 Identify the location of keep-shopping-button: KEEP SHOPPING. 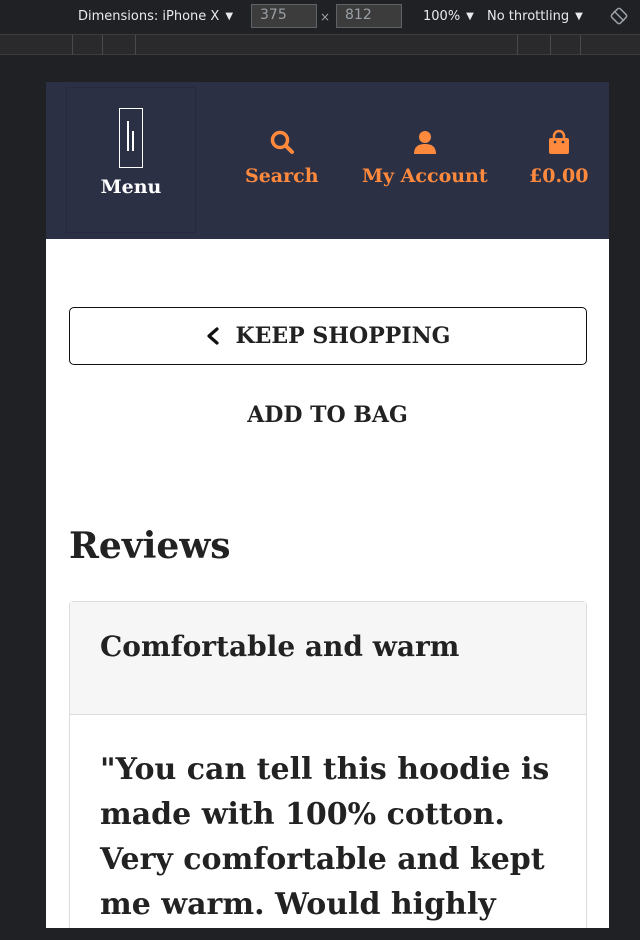
(328, 336).